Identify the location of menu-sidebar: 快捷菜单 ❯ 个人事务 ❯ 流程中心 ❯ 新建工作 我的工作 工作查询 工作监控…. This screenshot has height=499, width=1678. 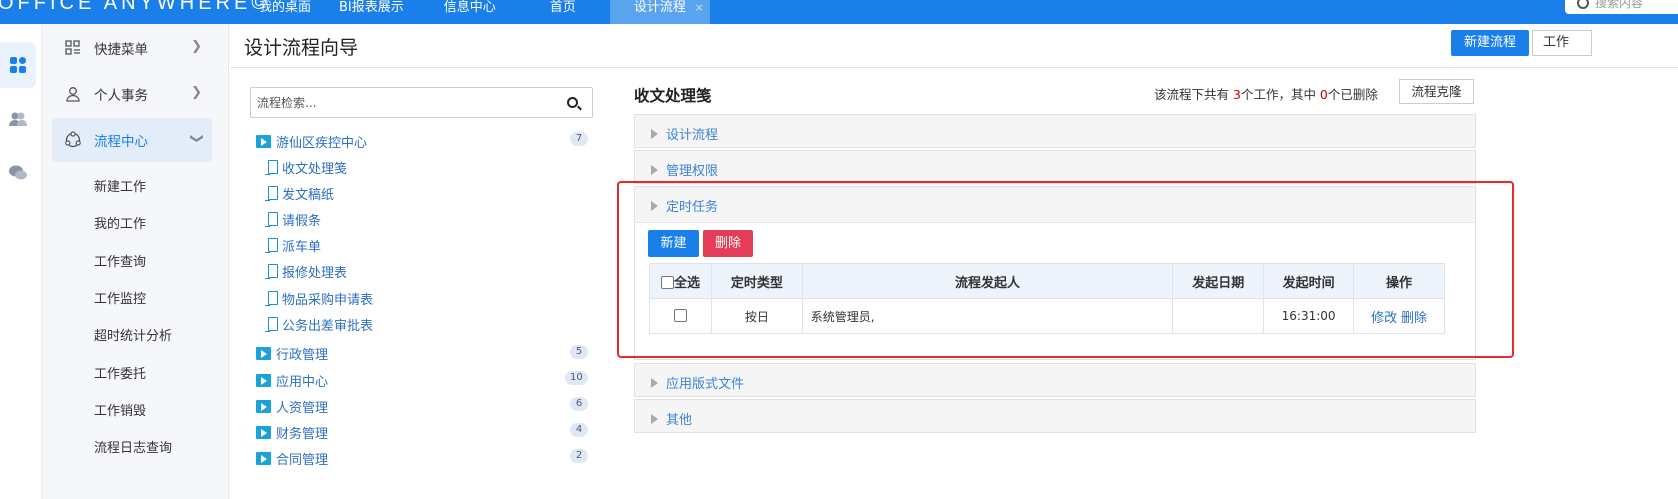
(135, 261).